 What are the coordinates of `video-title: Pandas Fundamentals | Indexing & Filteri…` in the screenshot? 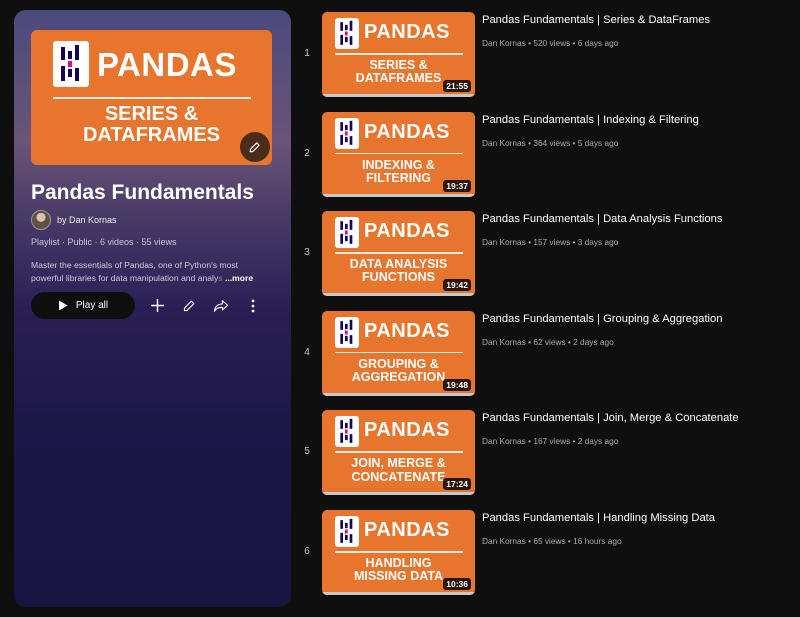 It's located at (590, 120).